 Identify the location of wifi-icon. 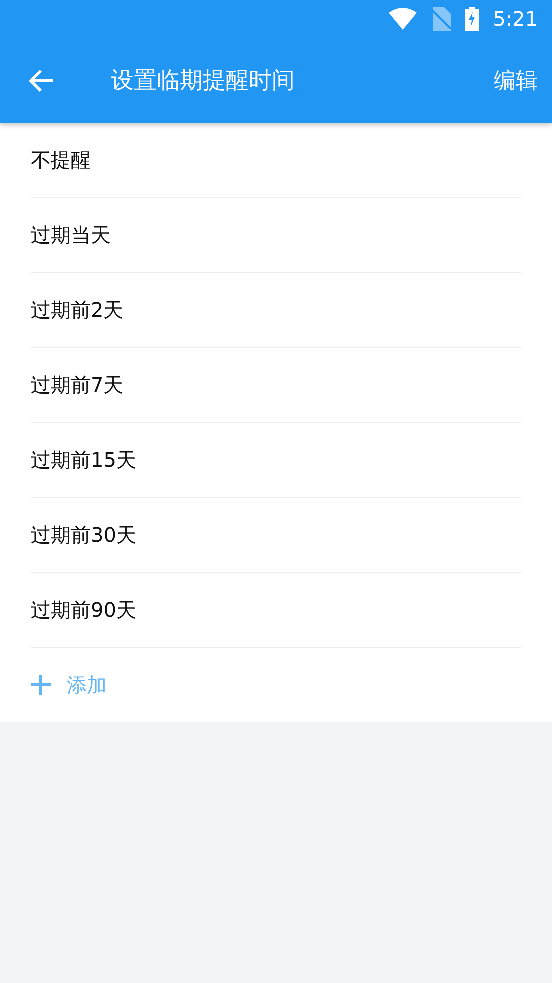
(403, 19).